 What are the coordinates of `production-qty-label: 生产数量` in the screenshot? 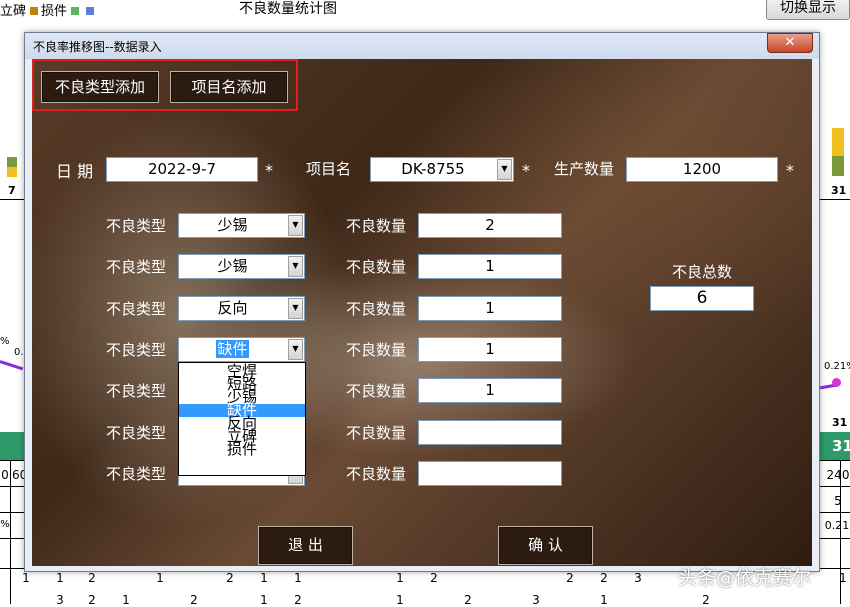 It's located at (584, 169).